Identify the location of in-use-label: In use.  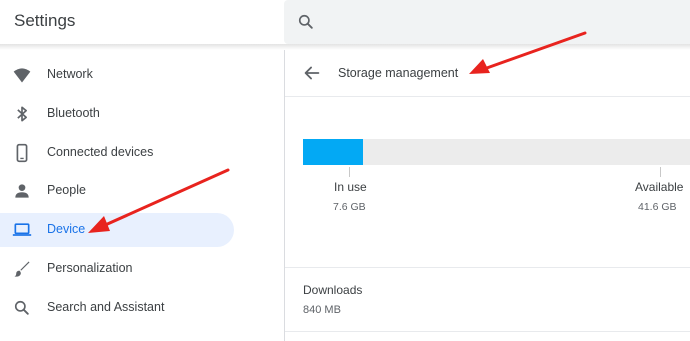
(350, 187).